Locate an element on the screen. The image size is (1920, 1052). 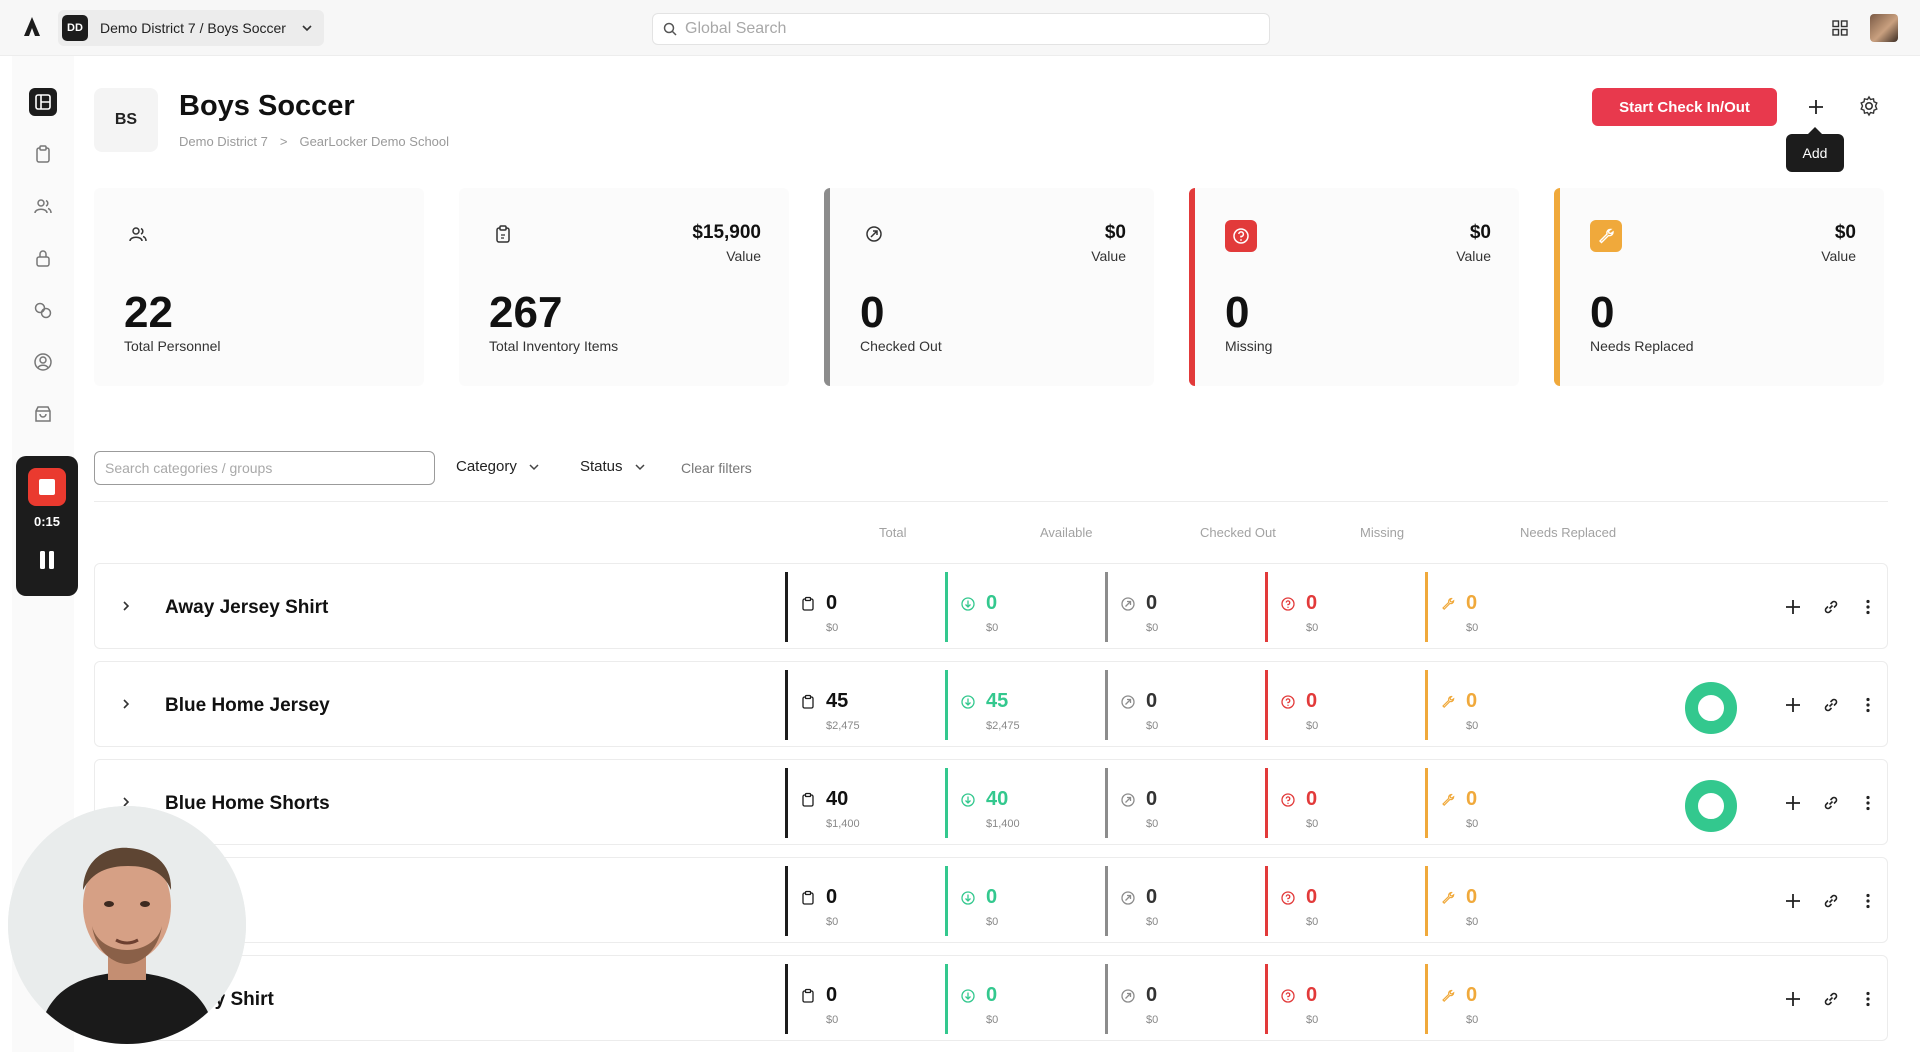
stat-card-inventory: $15,900 Value 267 Total Inventory Items is located at coordinates (624, 287).